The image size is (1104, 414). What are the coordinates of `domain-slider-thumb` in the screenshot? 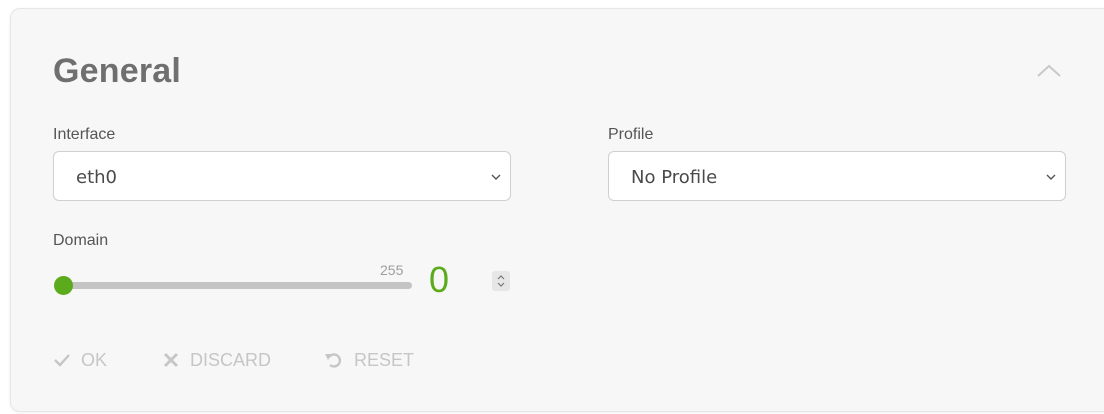 It's located at (63, 285).